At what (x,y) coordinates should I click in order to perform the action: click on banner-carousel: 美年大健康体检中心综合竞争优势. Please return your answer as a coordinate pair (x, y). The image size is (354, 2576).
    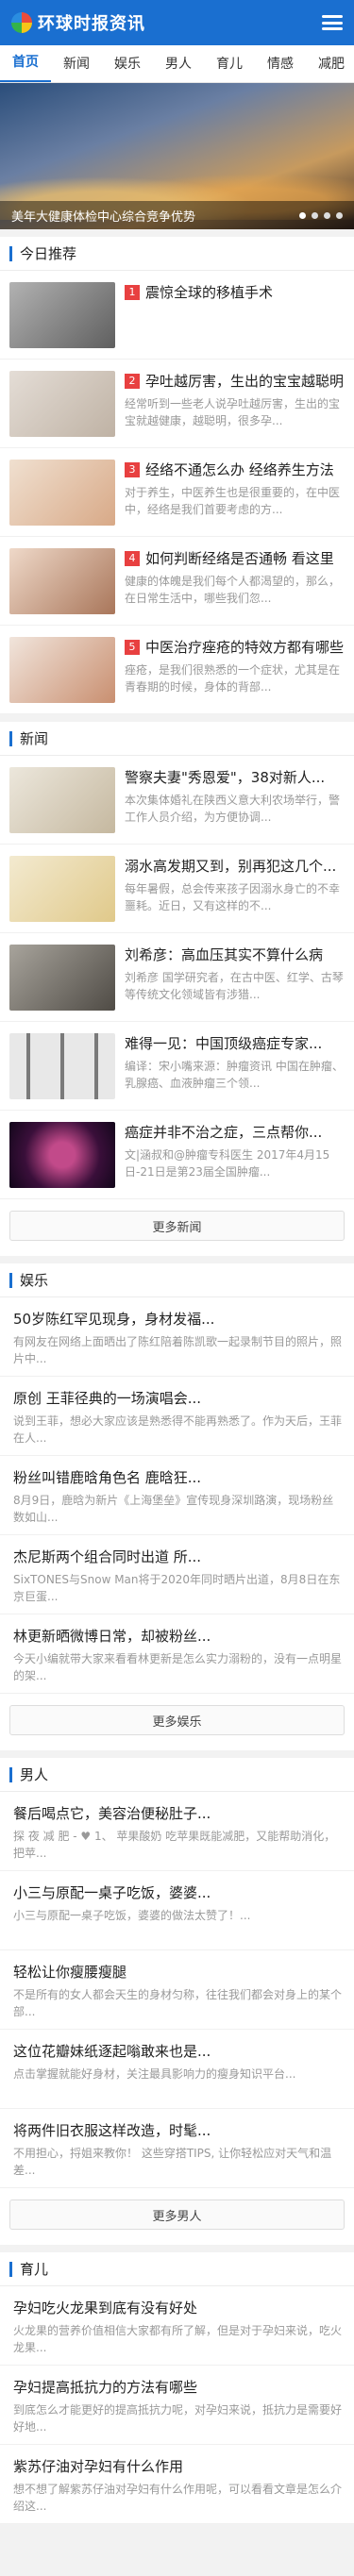
    Looking at the image, I should click on (177, 156).